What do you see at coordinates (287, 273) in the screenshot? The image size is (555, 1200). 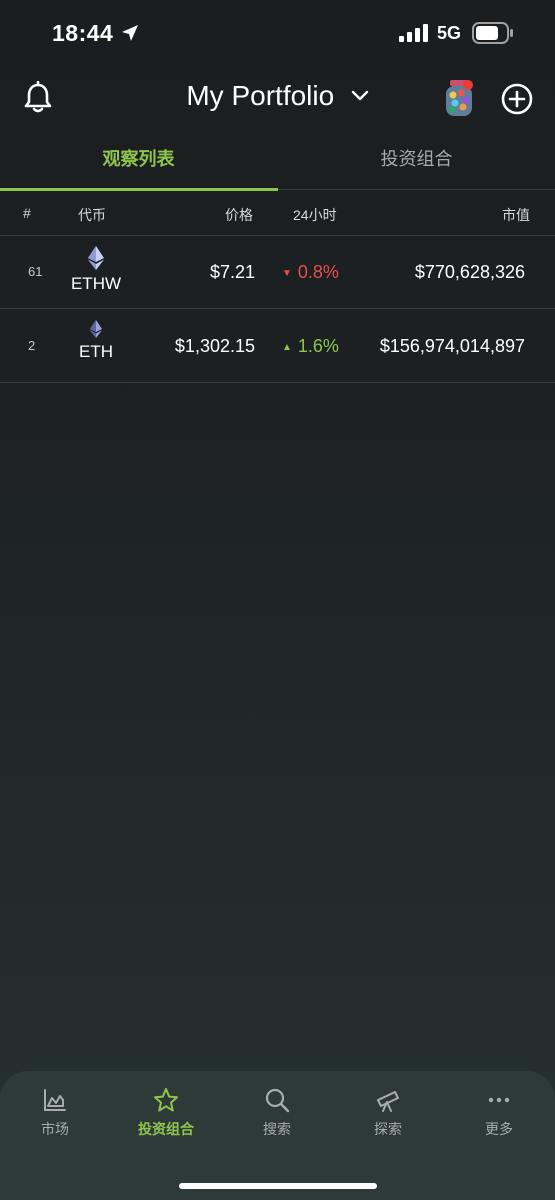 I see `caret-down-icon: ▼` at bounding box center [287, 273].